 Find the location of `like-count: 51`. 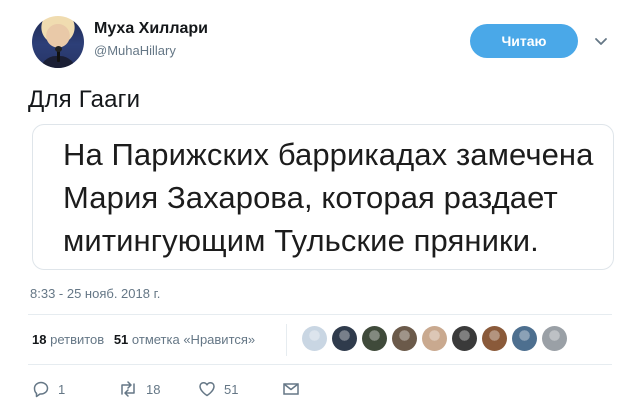

like-count: 51 is located at coordinates (231, 389).